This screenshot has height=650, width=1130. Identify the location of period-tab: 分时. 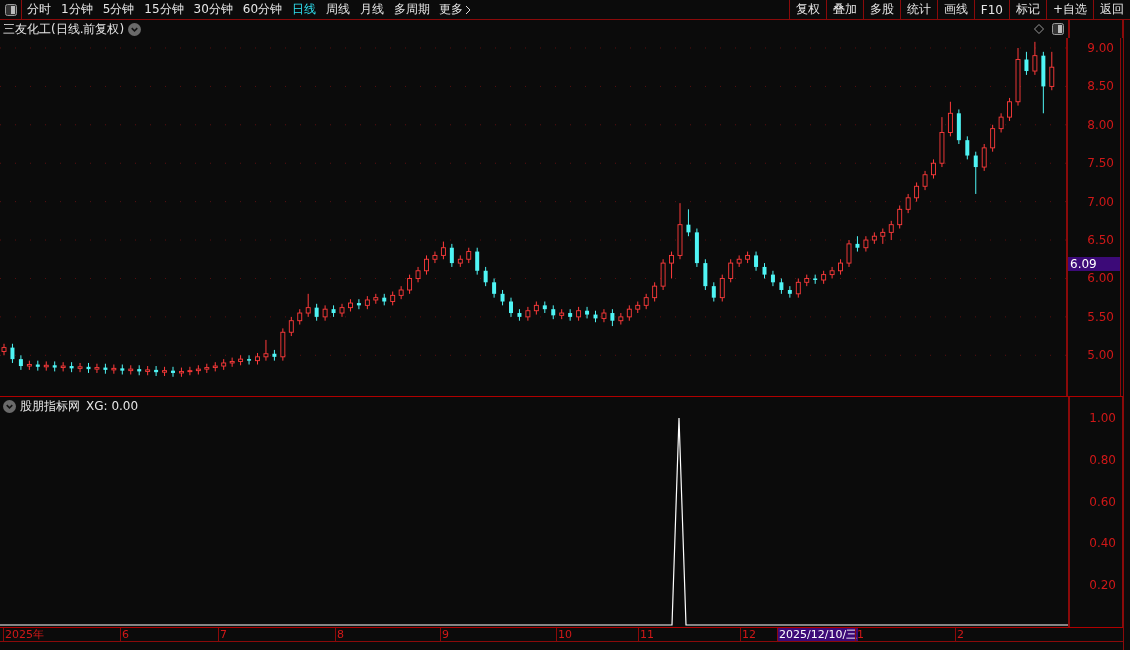
(39, 9).